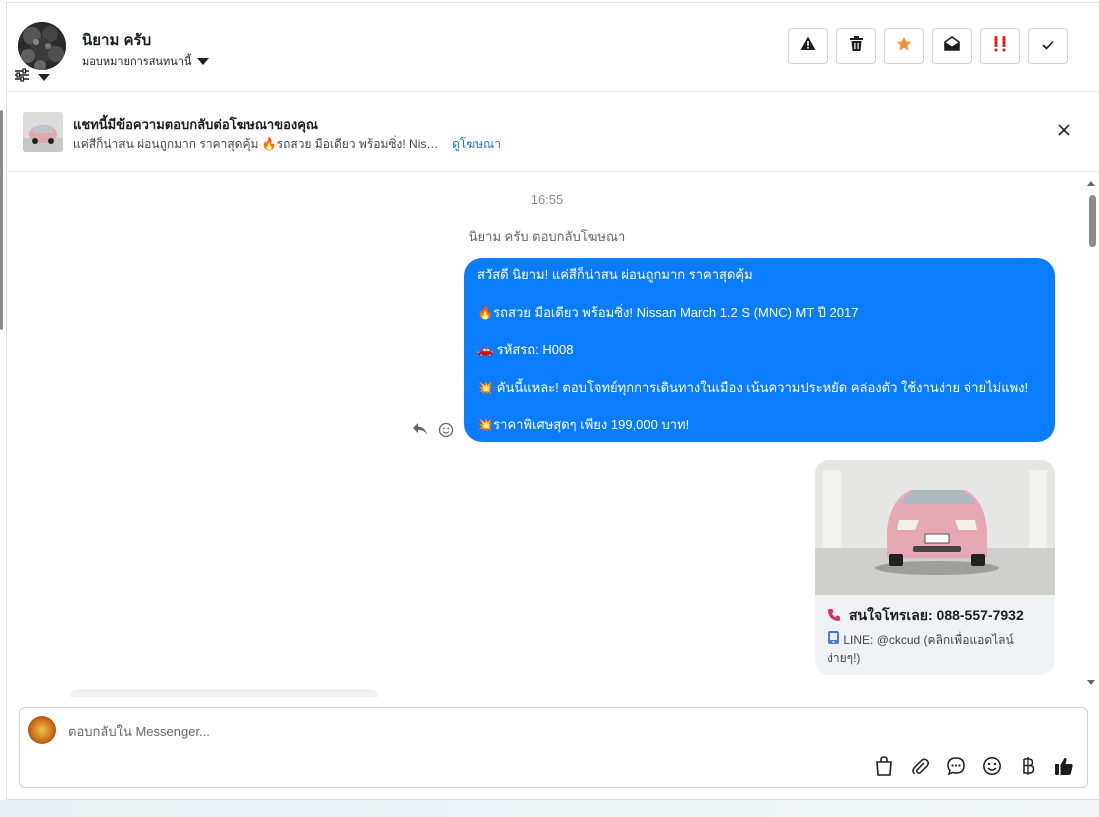 The image size is (1099, 817). What do you see at coordinates (1, 220) in the screenshot?
I see `left-scrollbar` at bounding box center [1, 220].